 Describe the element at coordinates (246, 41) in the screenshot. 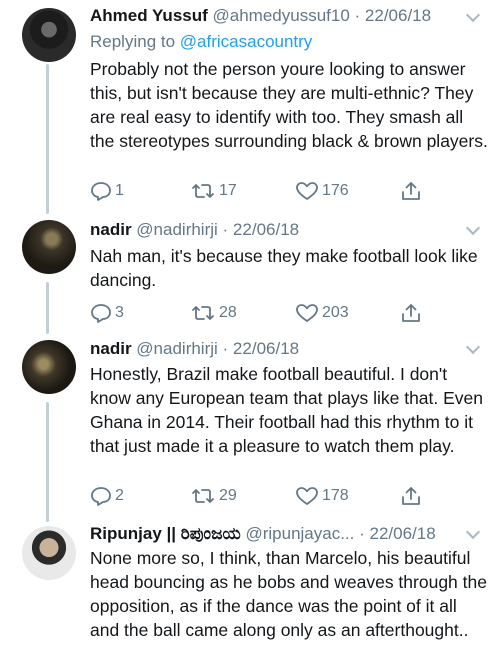

I see `replying-to-link: @africasacountry` at that location.